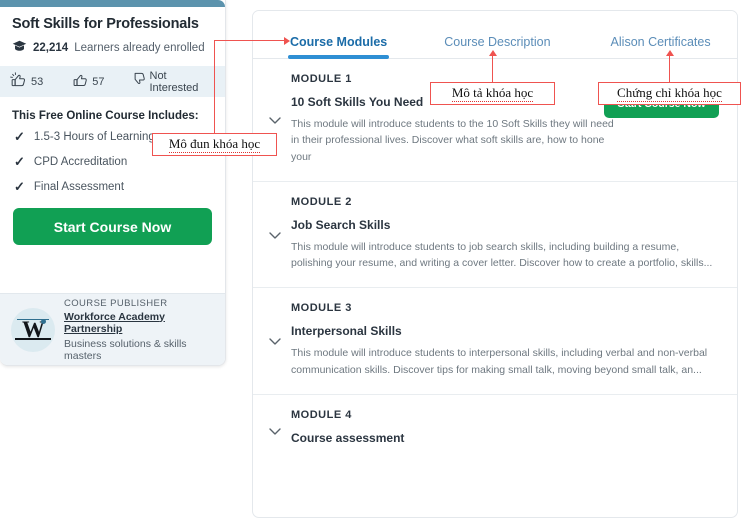  I want to click on reaction-like-count: 57, so click(98, 81).